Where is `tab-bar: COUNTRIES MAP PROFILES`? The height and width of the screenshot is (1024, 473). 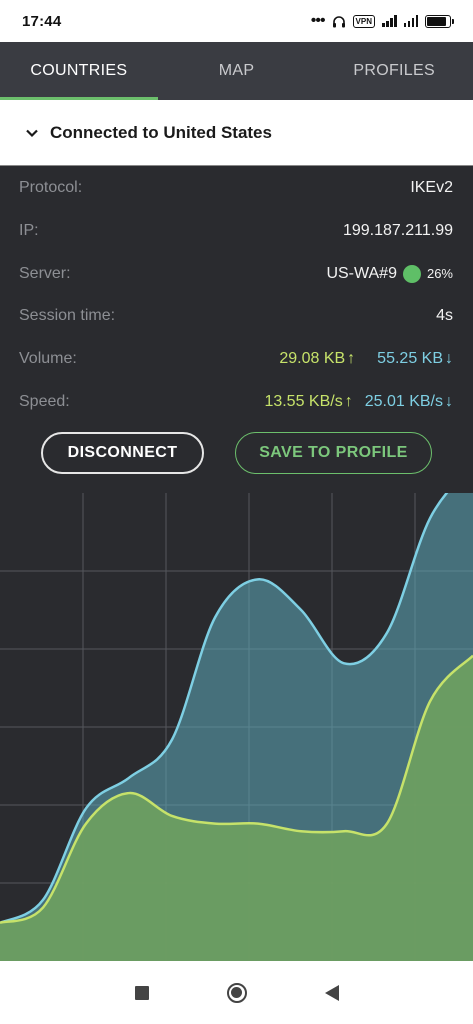 tab-bar: COUNTRIES MAP PROFILES is located at coordinates (236, 71).